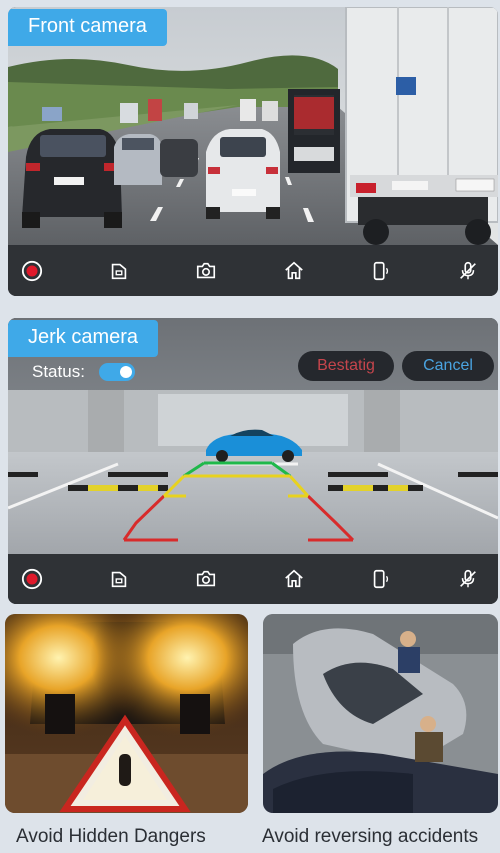  Describe the element at coordinates (448, 366) in the screenshot. I see `cancel-button: Cancel` at that location.